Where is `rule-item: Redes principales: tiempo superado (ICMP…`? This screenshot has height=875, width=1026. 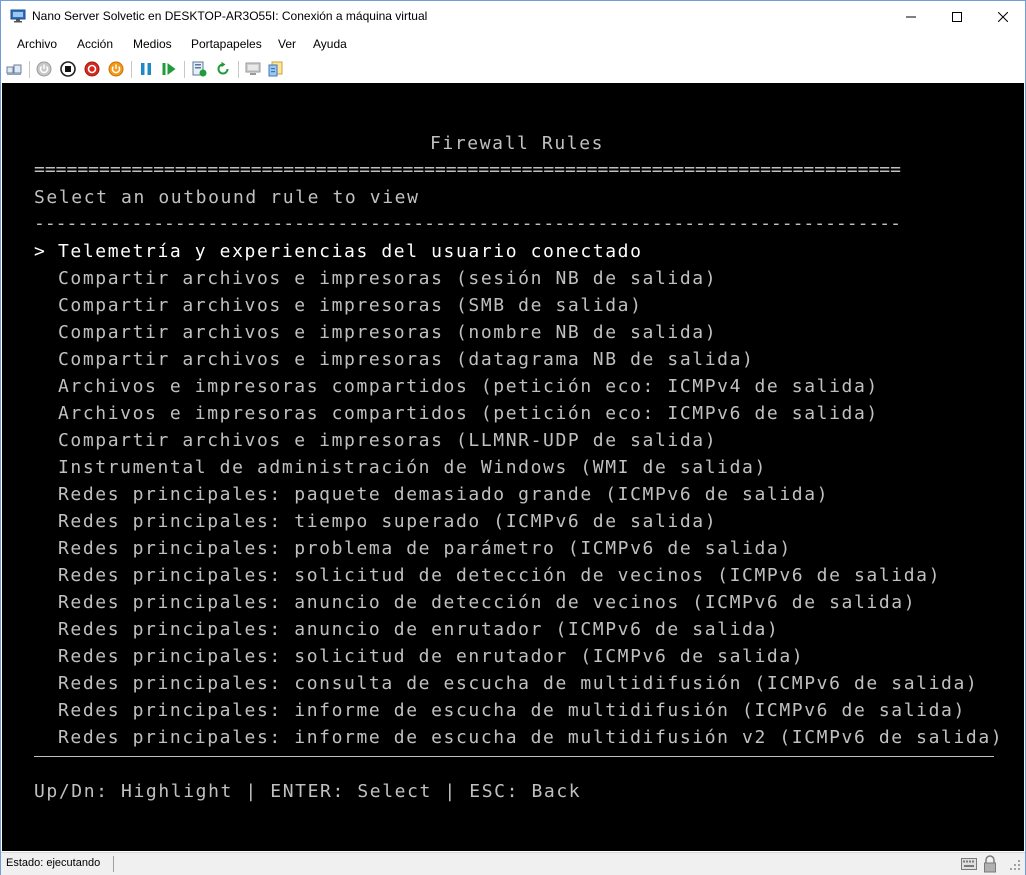 rule-item: Redes principales: tiempo superado (ICMP… is located at coordinates (387, 522).